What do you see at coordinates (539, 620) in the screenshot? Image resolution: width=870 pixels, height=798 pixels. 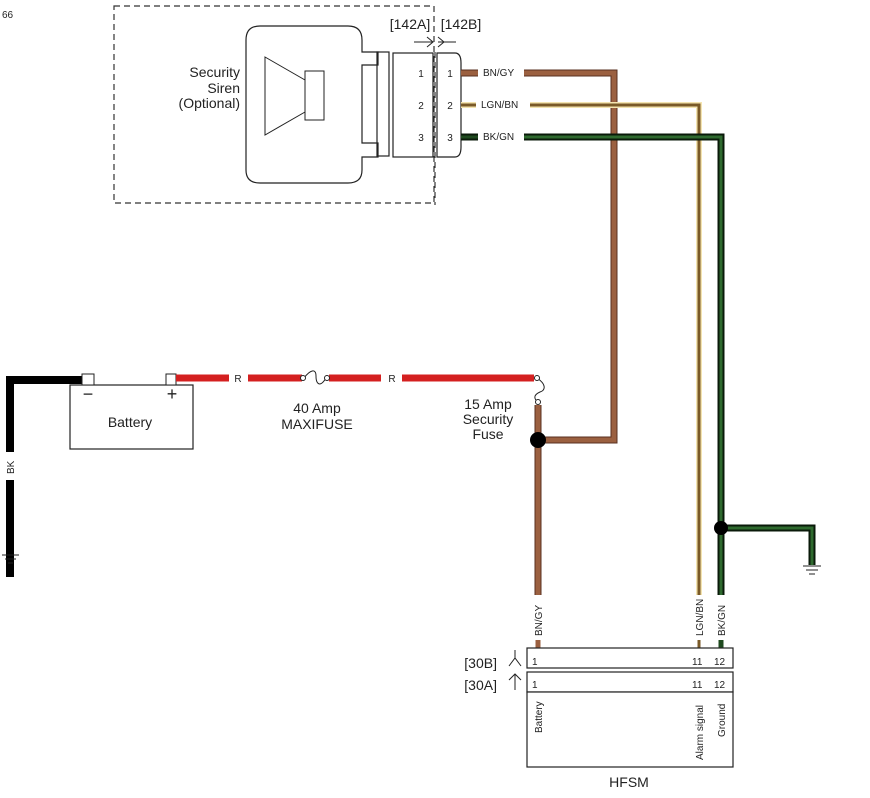 I see `hfsm-wire-label-bn-gy: BN/GY` at bounding box center [539, 620].